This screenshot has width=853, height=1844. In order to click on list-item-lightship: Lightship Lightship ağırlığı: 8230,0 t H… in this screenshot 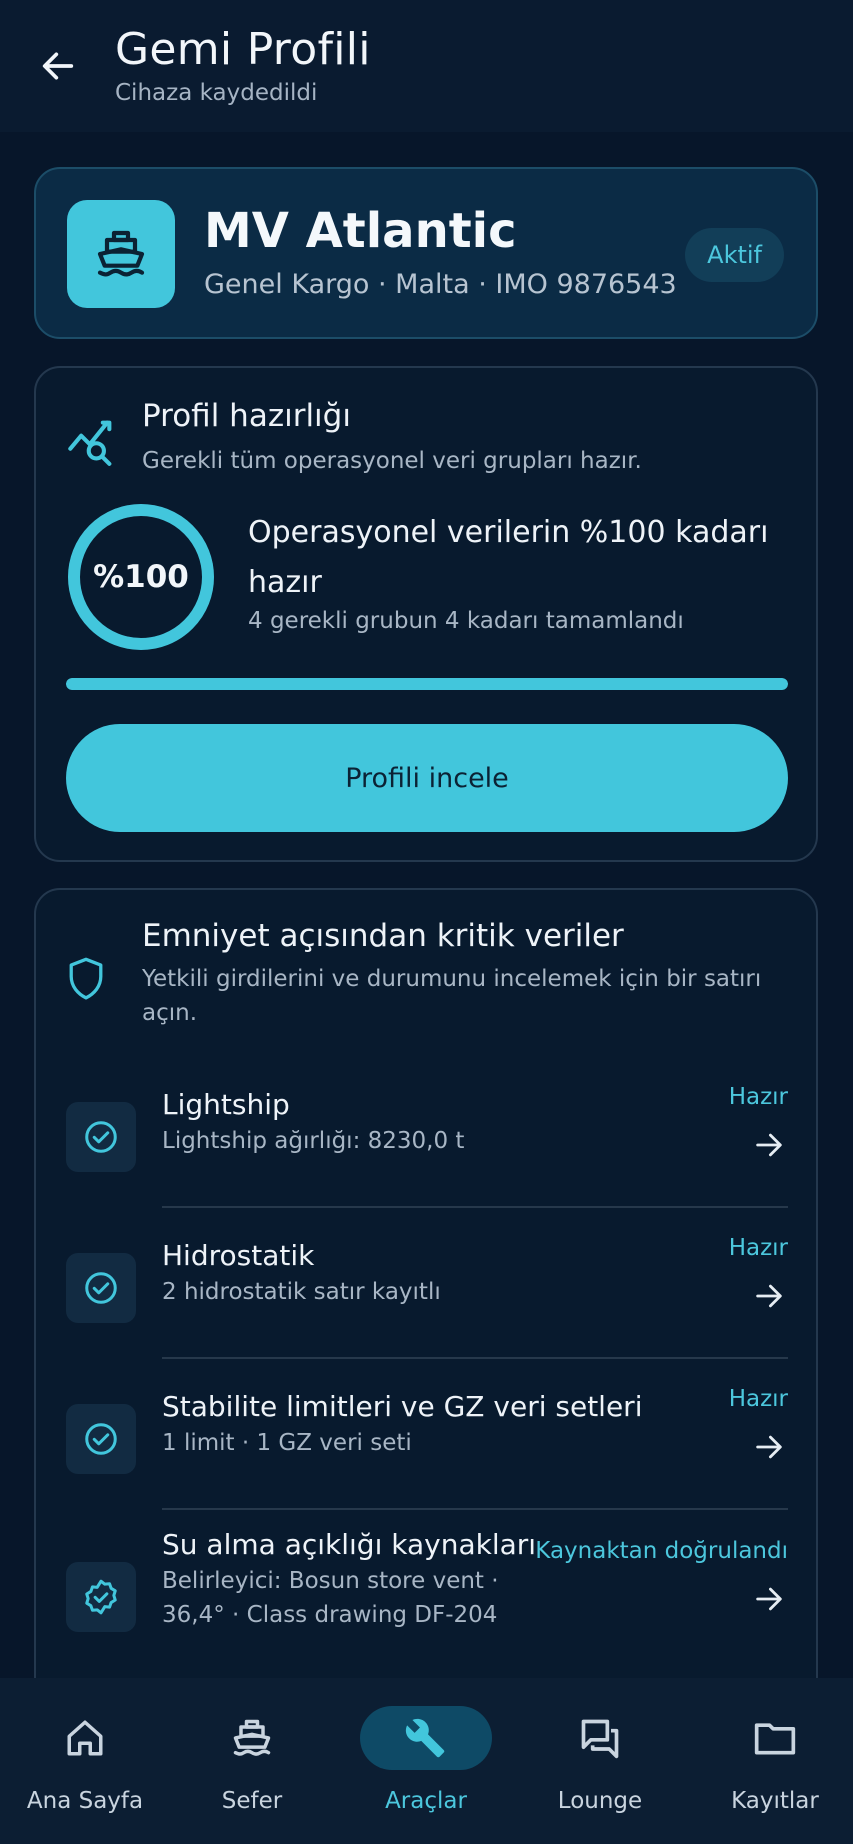, I will do `click(427, 1139)`.